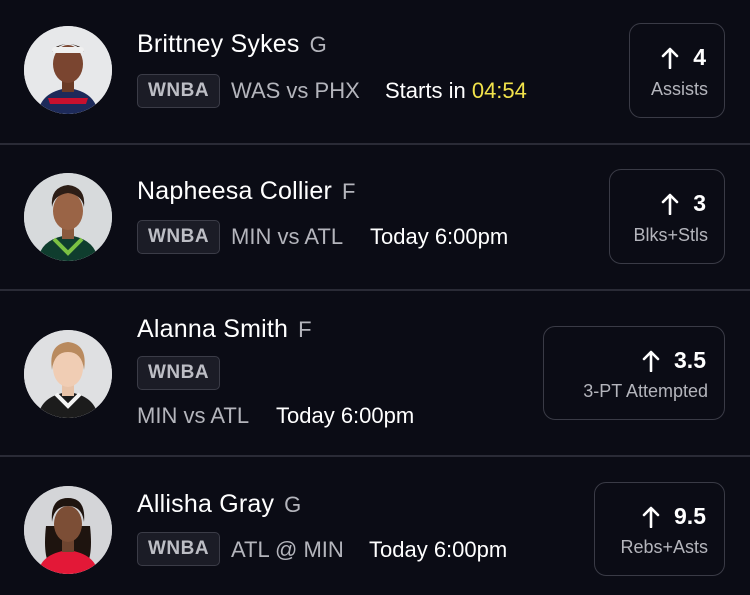 This screenshot has width=750, height=595. Describe the element at coordinates (659, 529) in the screenshot. I see `prop-line-box: 9.5 Rebs+Asts` at that location.